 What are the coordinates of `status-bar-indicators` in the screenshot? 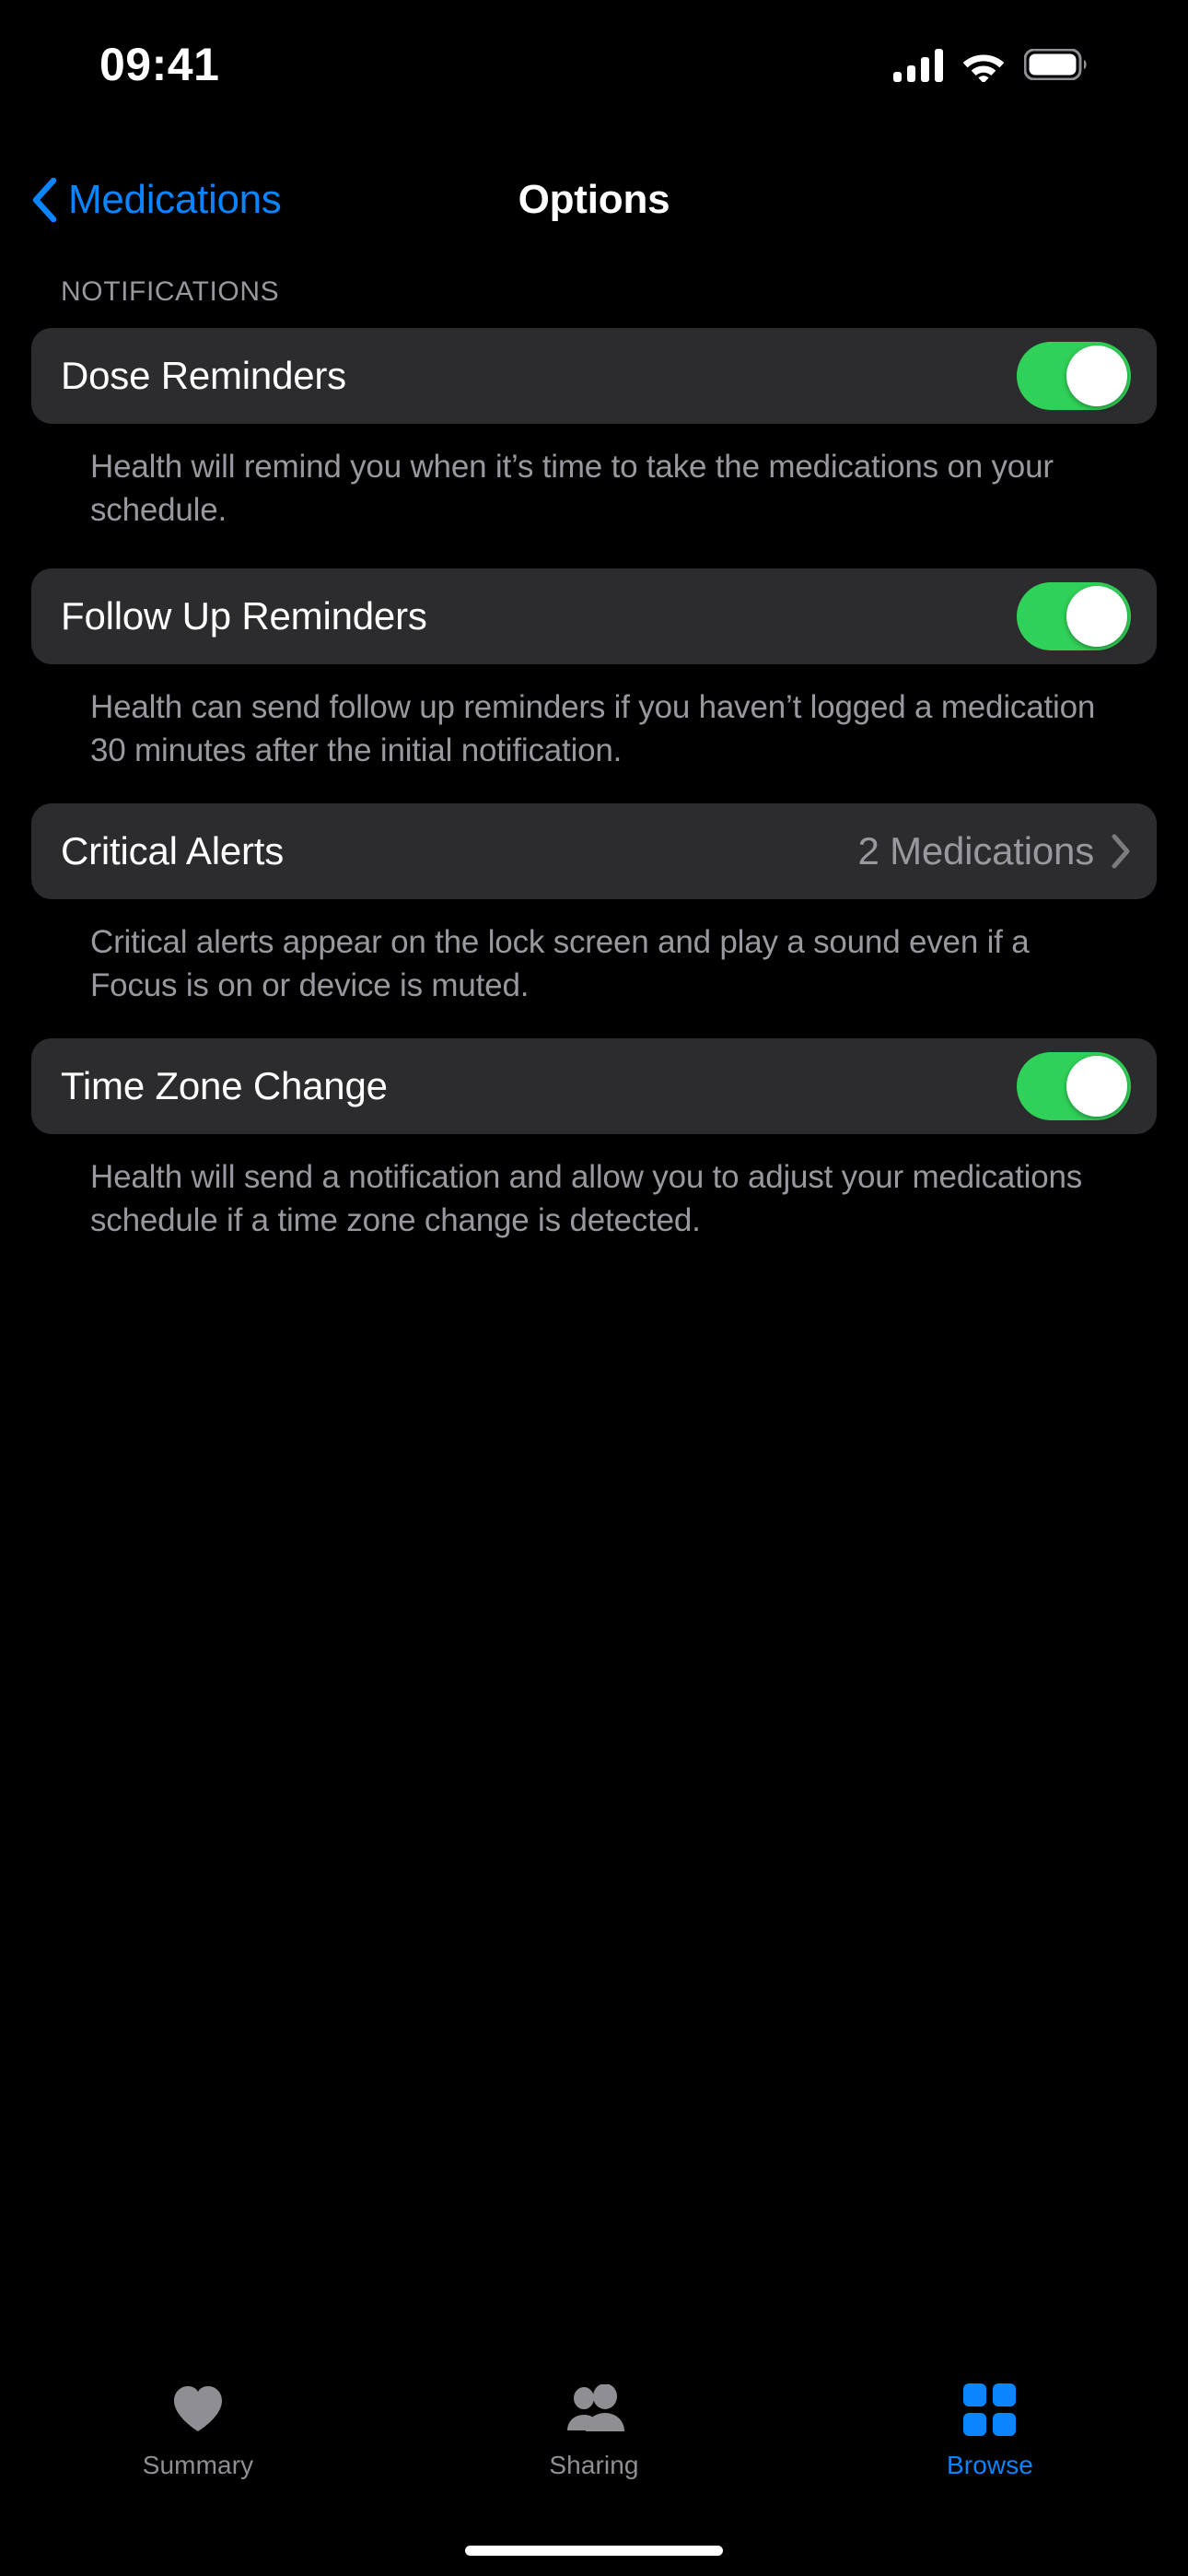 It's located at (991, 64).